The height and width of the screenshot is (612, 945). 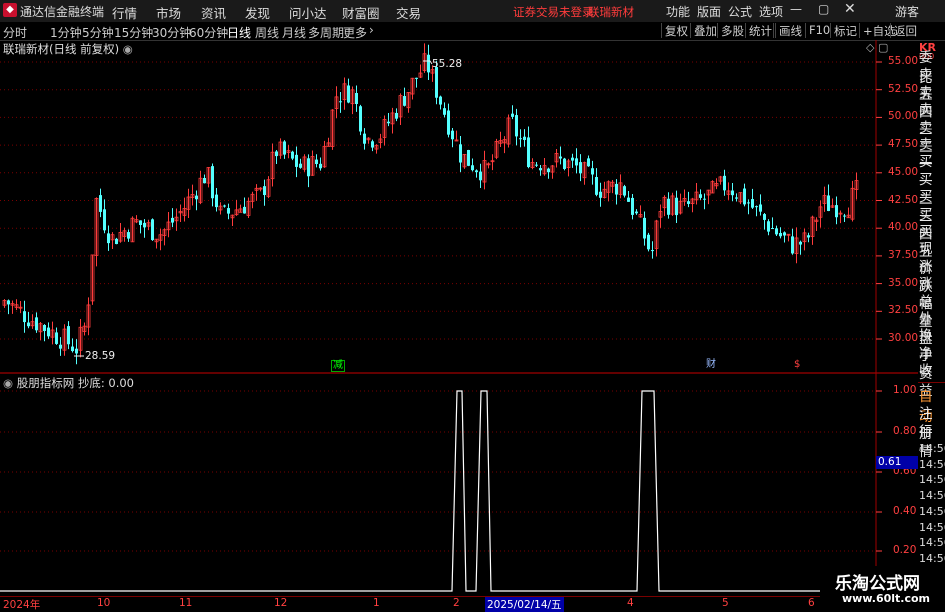 I want to click on toolbar-duogu: 多股, so click(x=732, y=30).